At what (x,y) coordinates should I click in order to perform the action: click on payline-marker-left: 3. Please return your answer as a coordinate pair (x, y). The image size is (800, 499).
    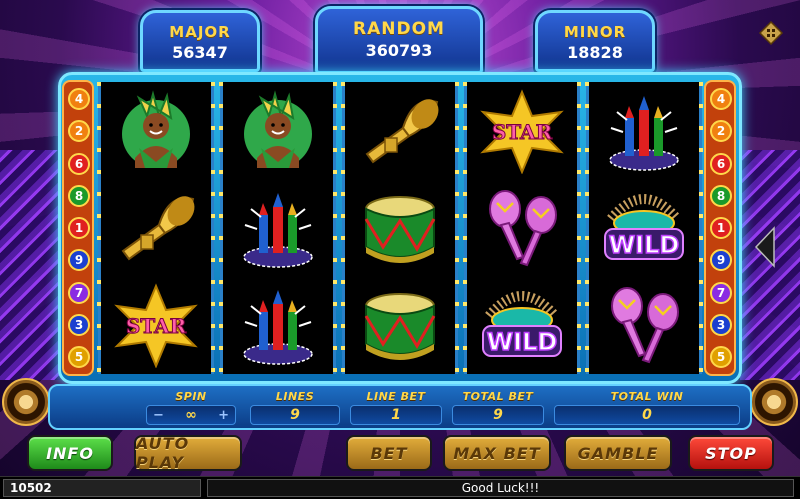
    Looking at the image, I should click on (79, 324).